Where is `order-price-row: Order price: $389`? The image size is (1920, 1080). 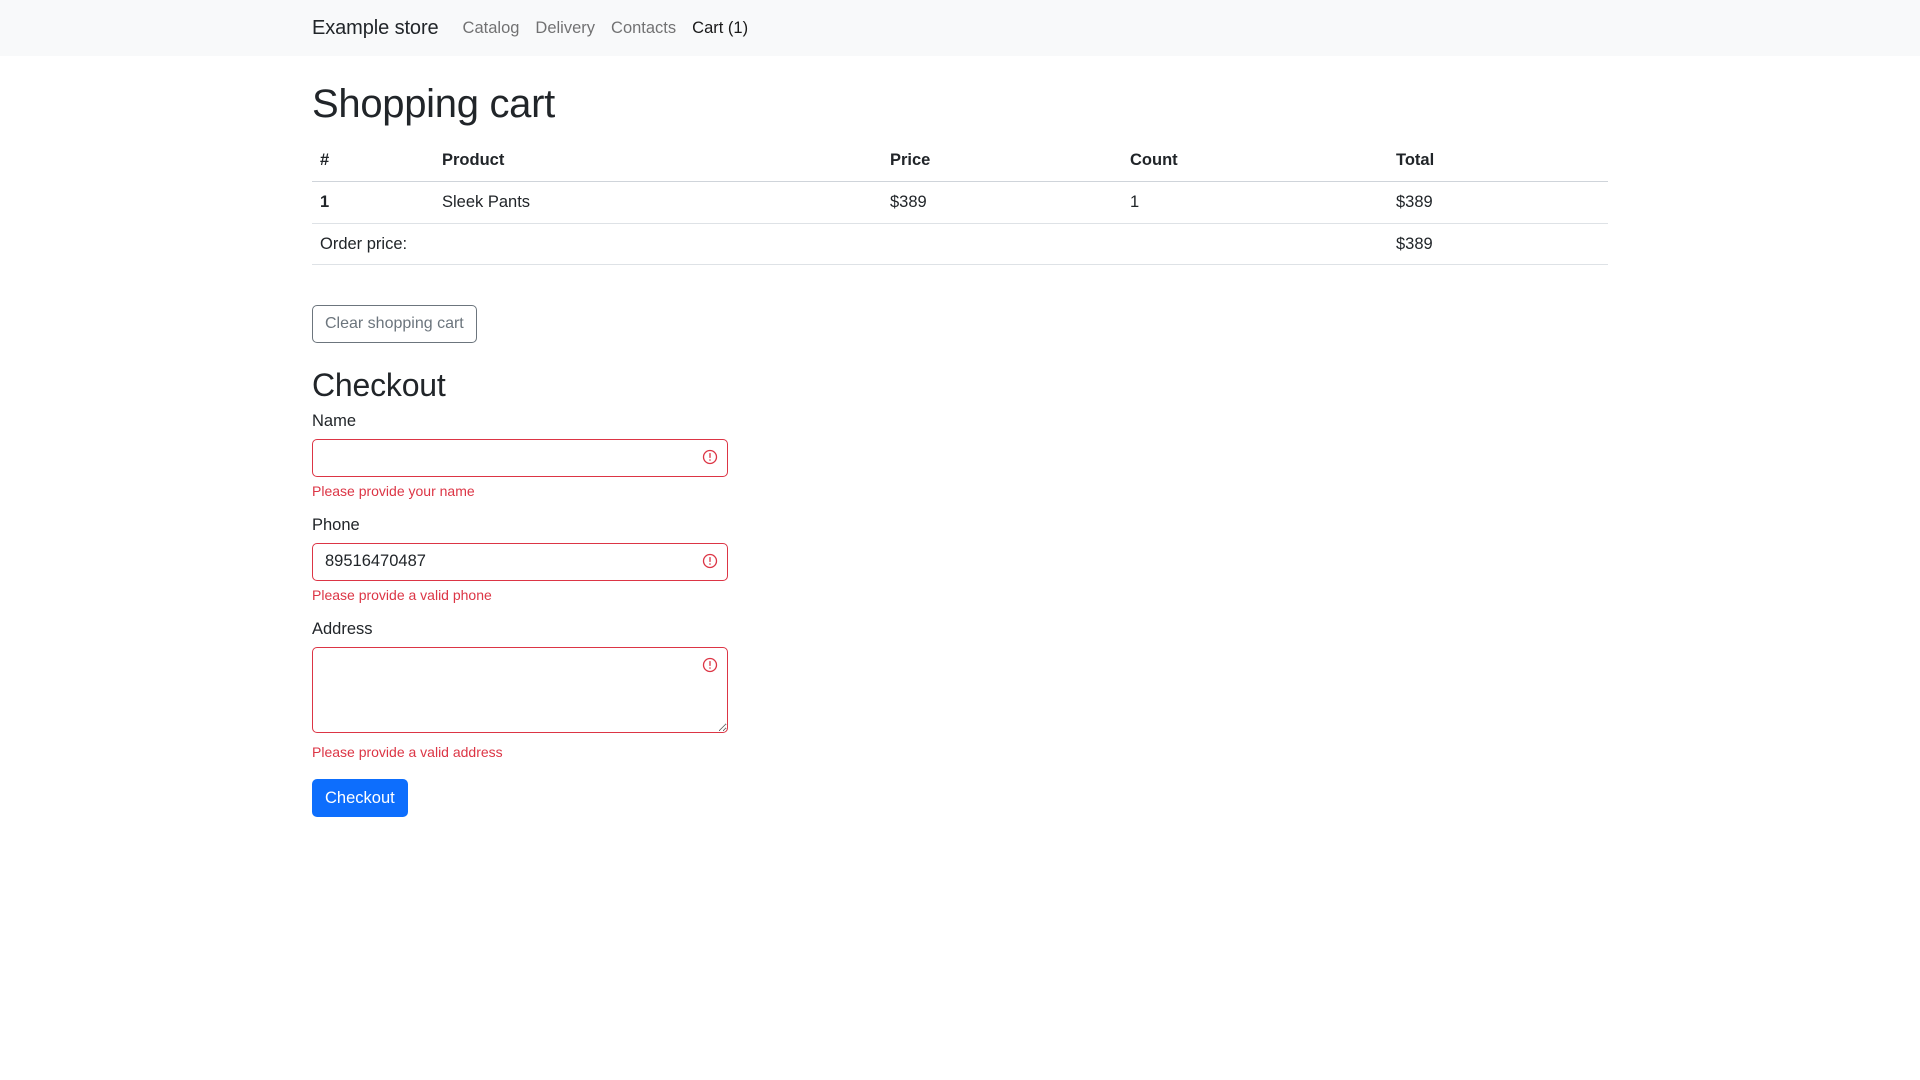 order-price-row: Order price: $389 is located at coordinates (960, 244).